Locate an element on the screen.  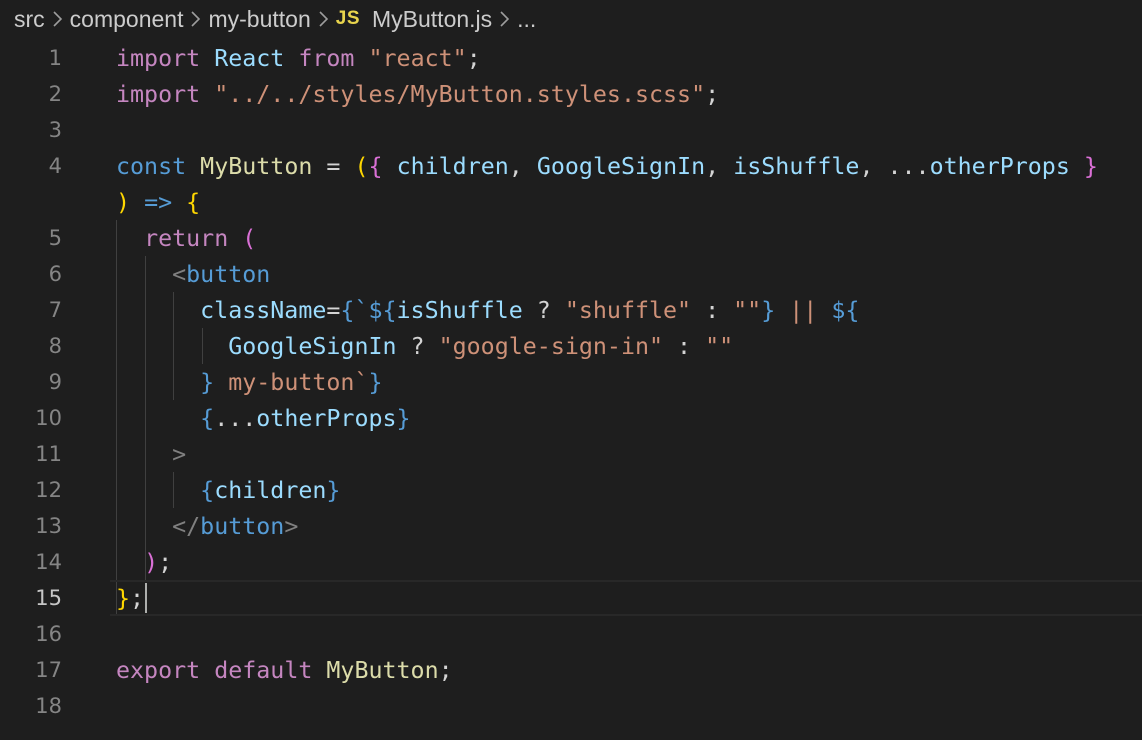
code-line: 8 GoogleSignIn ? "google-sign-in" : "" is located at coordinates (571, 346).